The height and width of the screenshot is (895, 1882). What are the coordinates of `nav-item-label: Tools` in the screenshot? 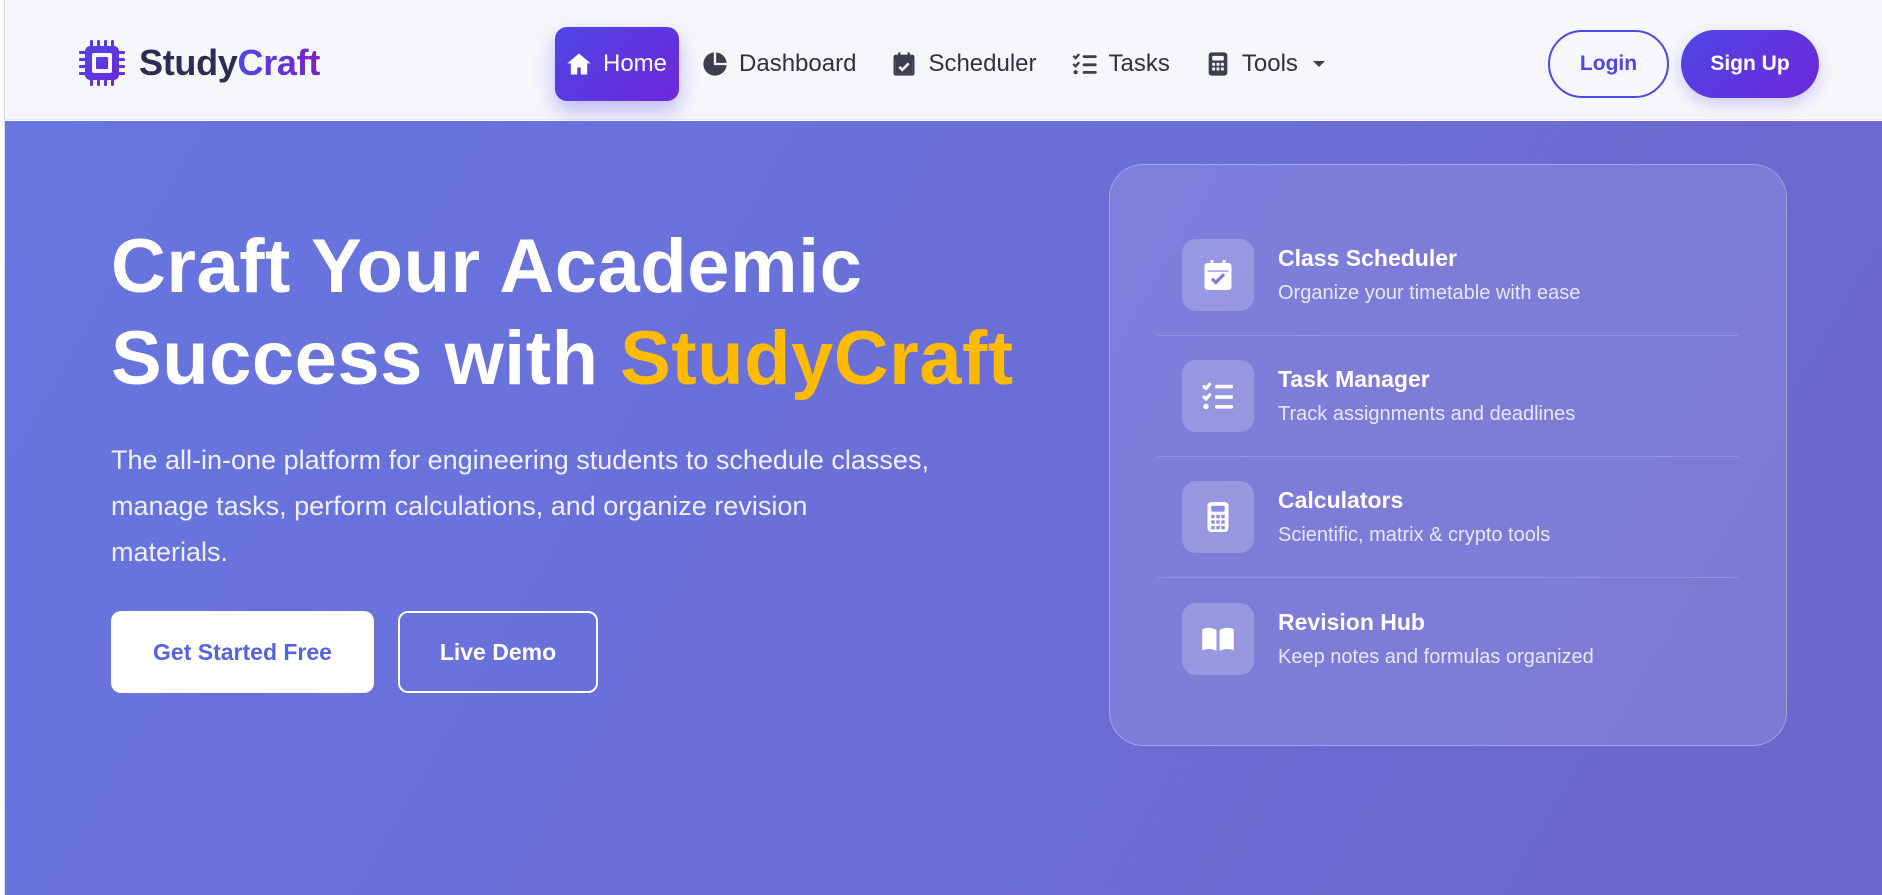 It's located at (1269, 63).